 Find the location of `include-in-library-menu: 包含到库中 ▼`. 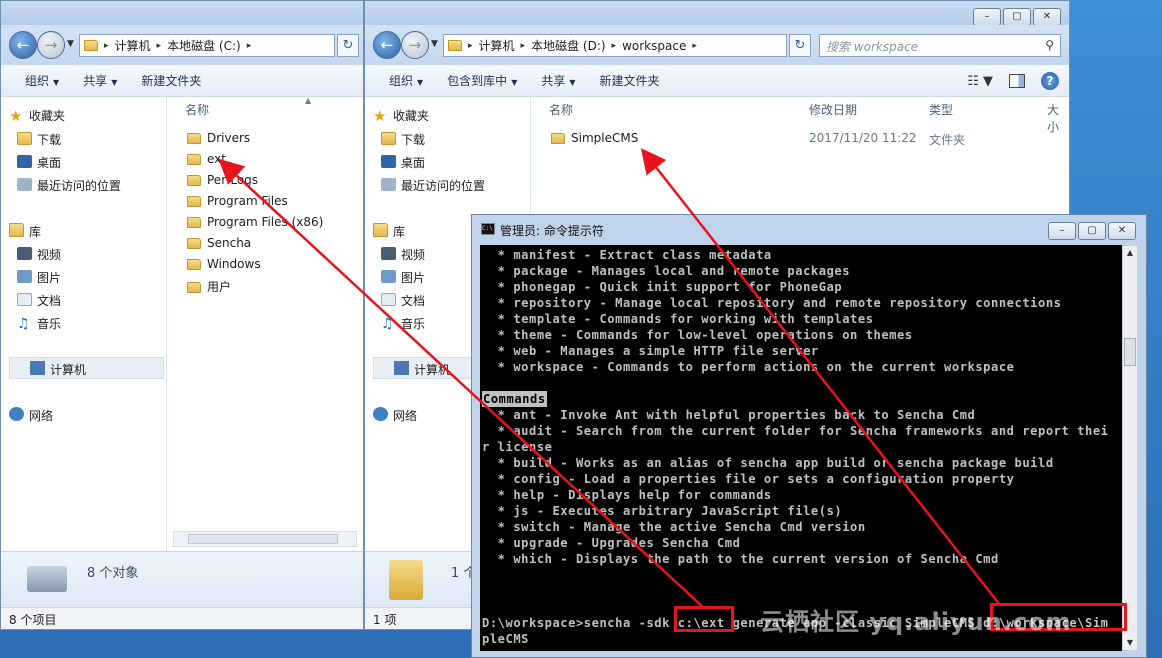

include-in-library-menu: 包含到库中 ▼ is located at coordinates (482, 80).